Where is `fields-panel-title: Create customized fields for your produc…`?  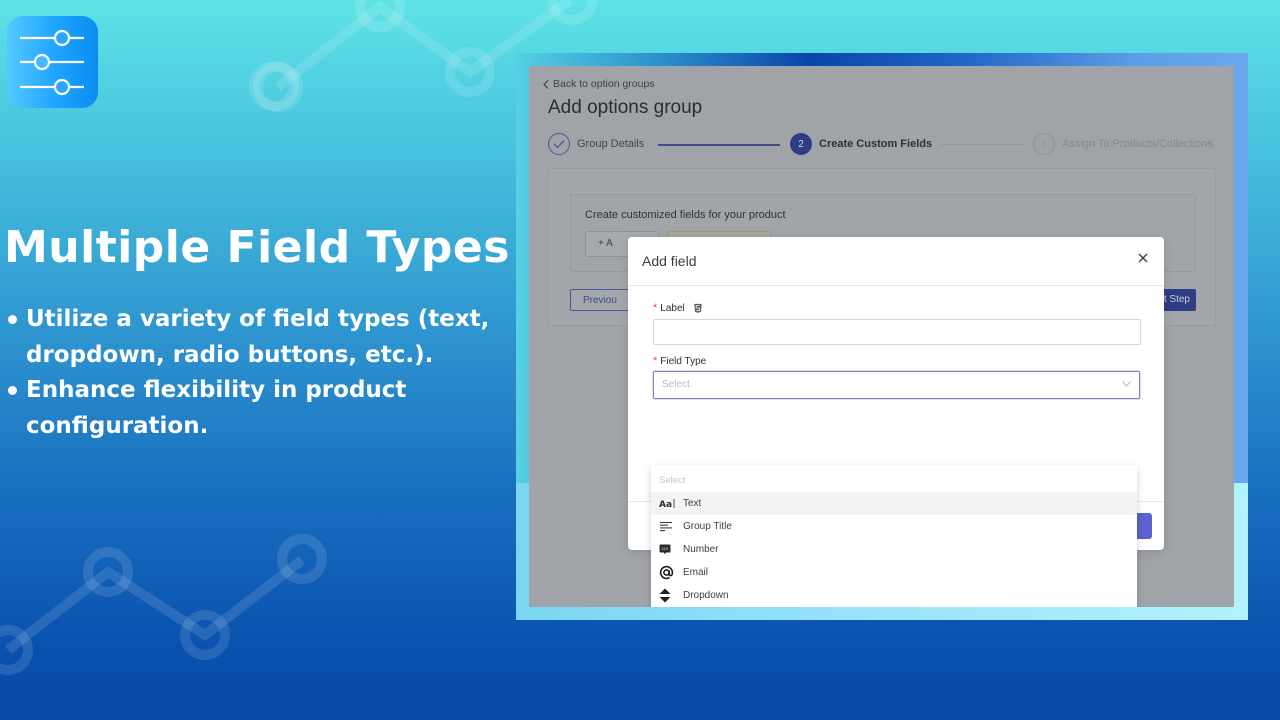
fields-panel-title: Create customized fields for your produc… is located at coordinates (685, 215).